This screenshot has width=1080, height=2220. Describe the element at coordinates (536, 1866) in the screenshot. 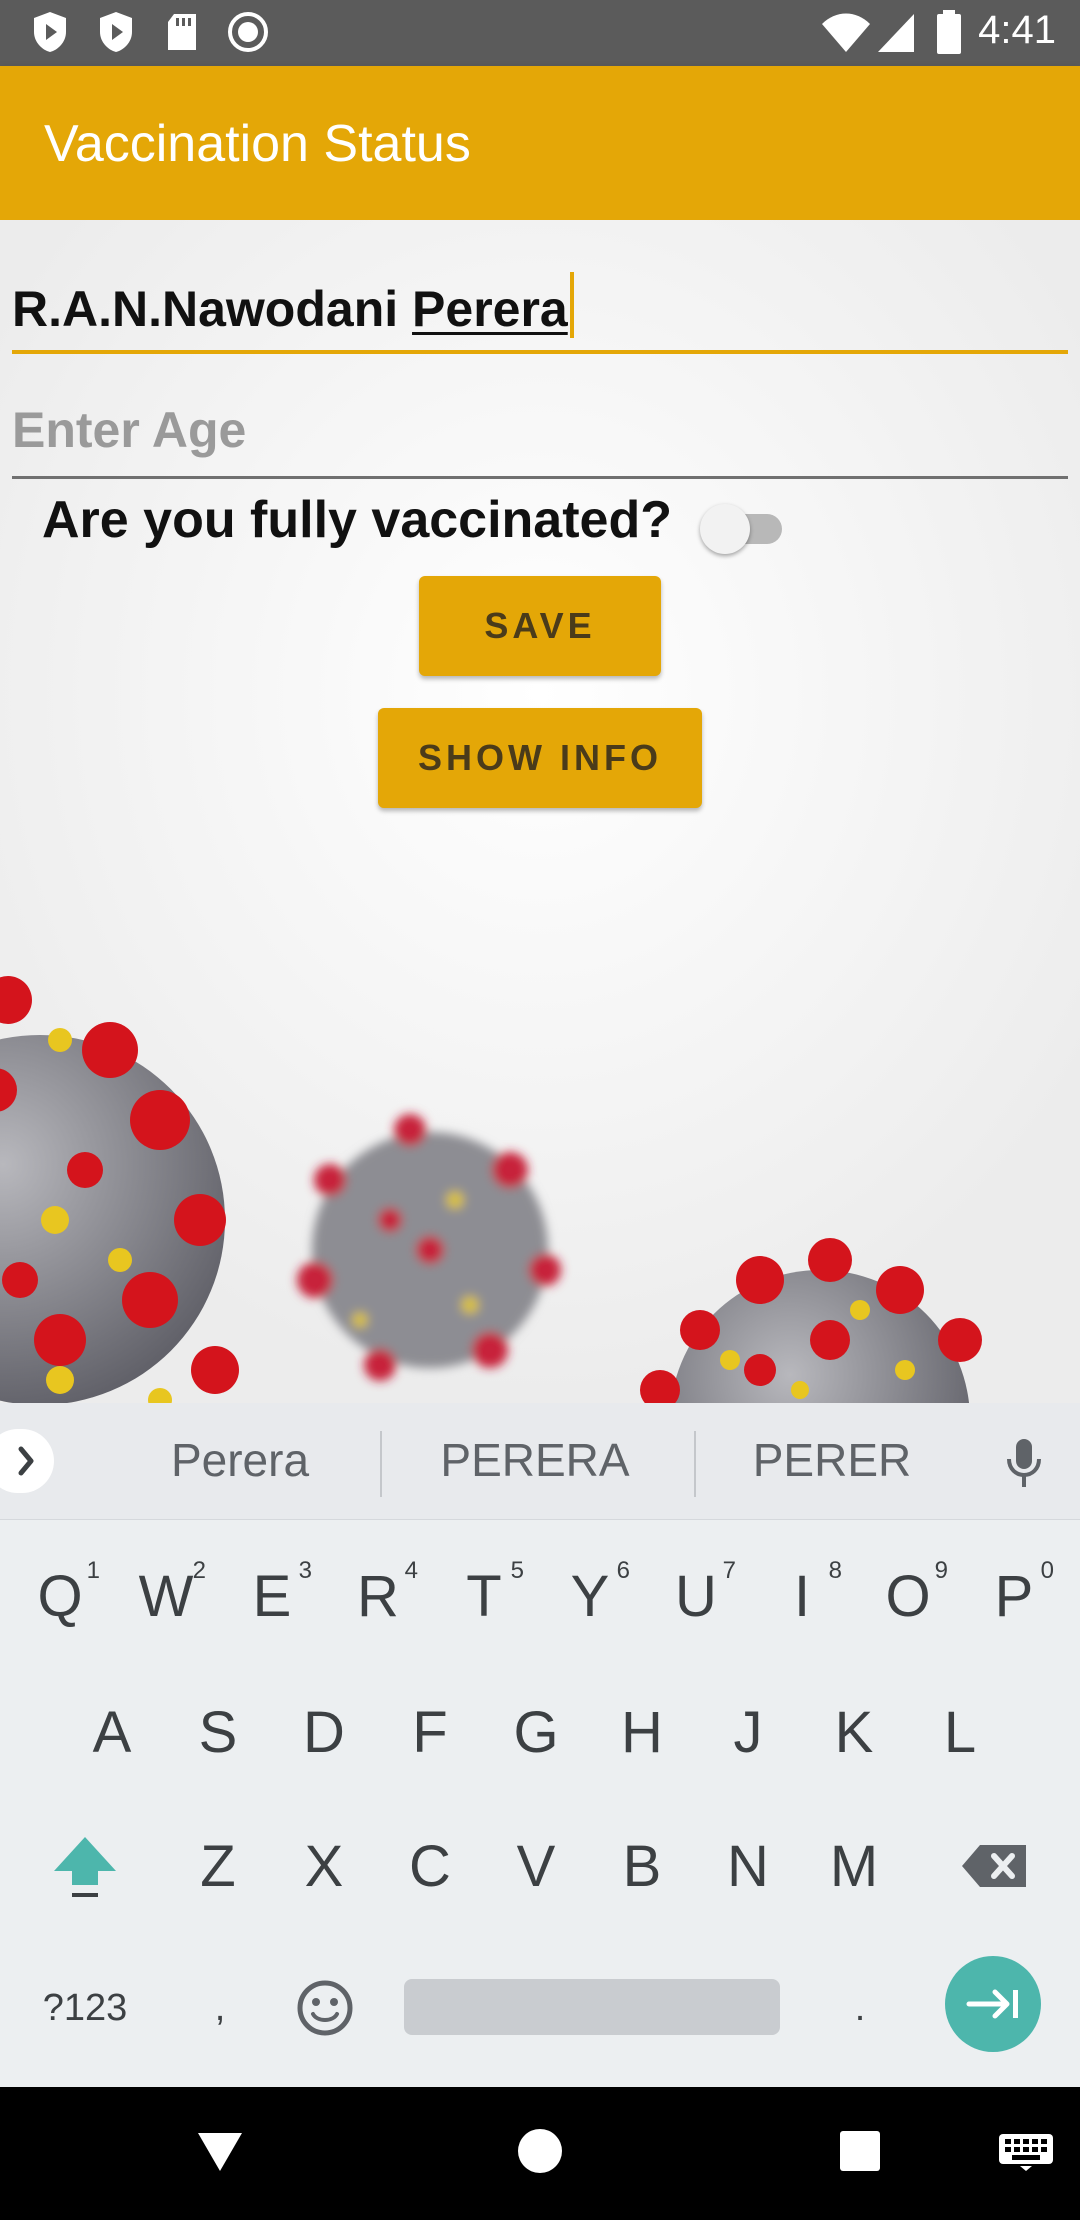

I see `key-v: V` at that location.